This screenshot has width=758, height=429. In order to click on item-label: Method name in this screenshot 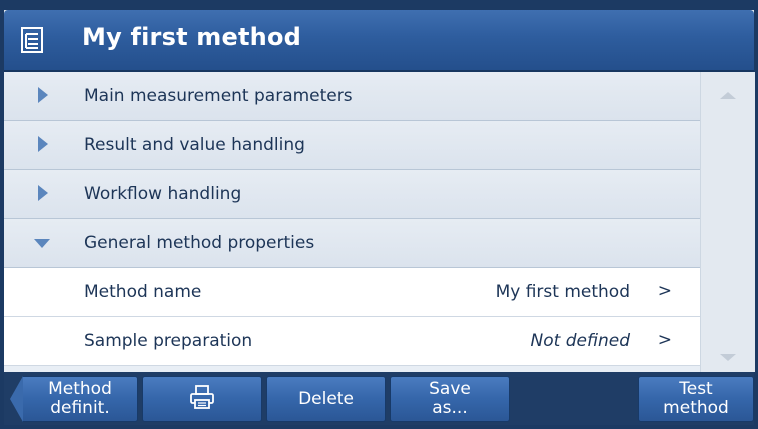, I will do `click(143, 292)`.